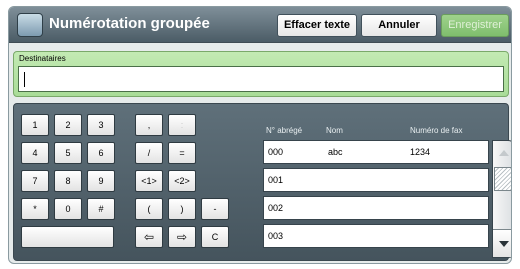  Describe the element at coordinates (284, 130) in the screenshot. I see `column-header-short-code: N° abrégé` at that location.